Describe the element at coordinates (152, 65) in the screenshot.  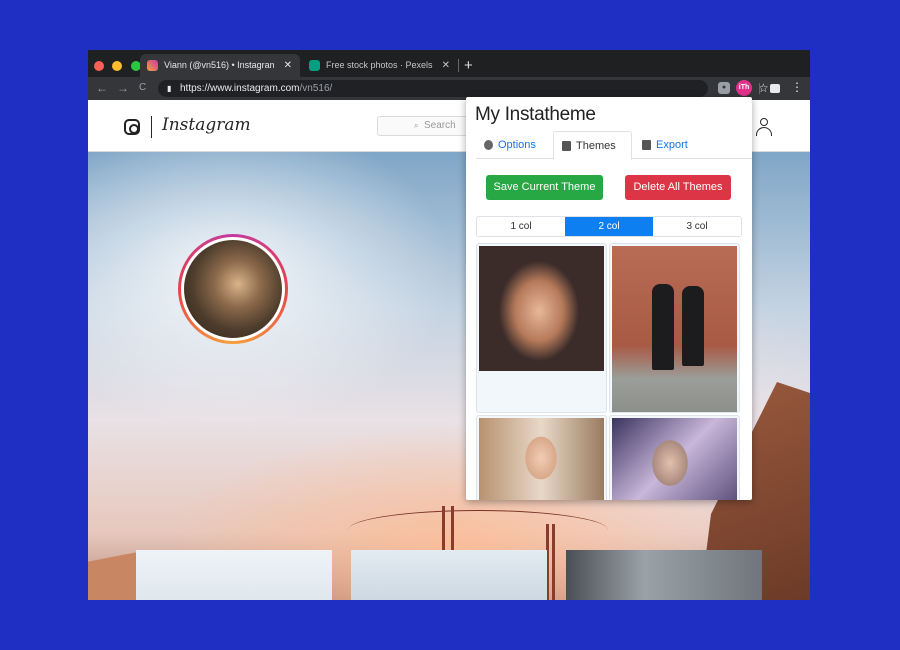
I see `instagram-favicon-icon` at that location.